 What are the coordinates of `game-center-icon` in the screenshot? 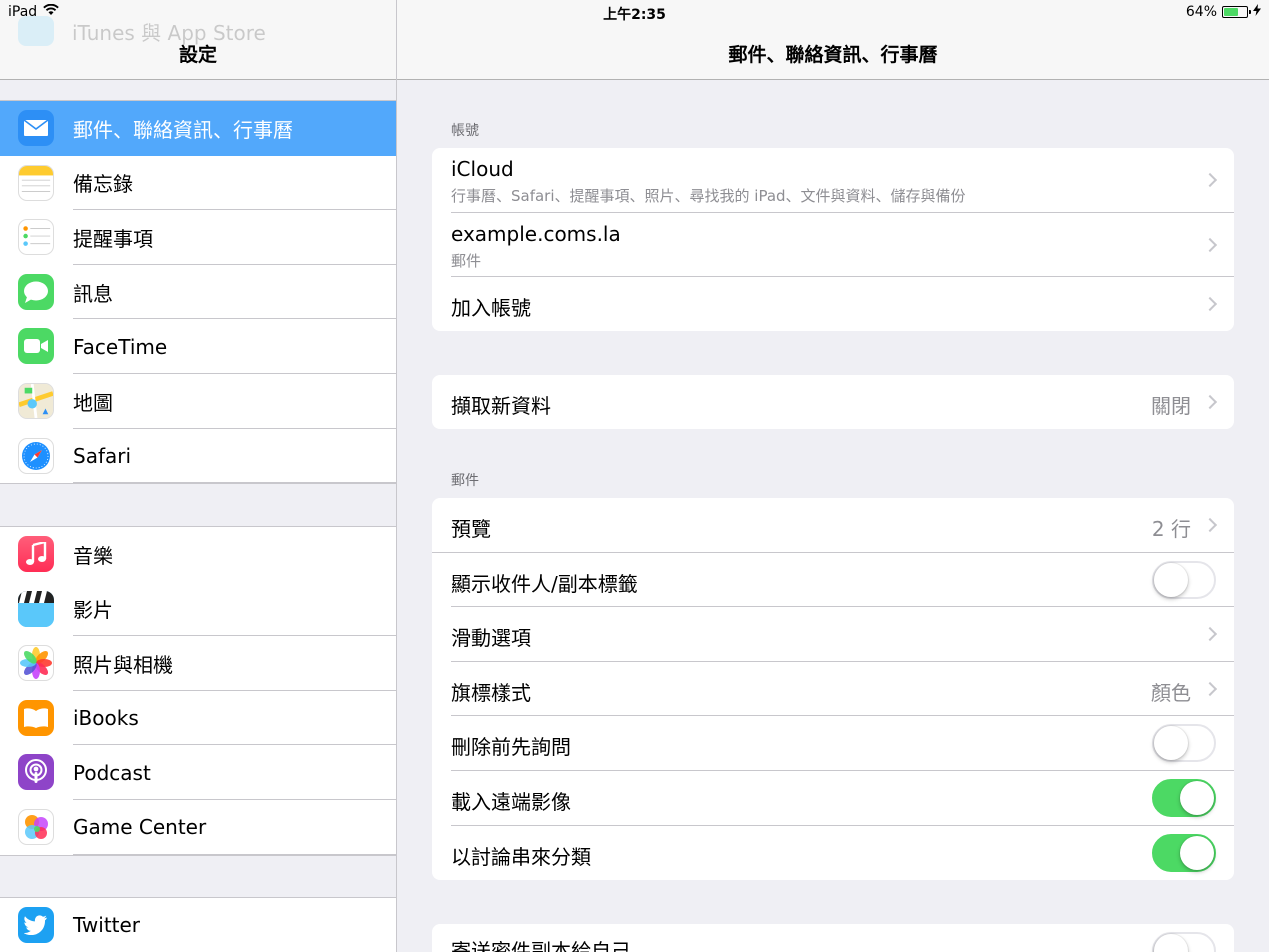 It's located at (36, 826).